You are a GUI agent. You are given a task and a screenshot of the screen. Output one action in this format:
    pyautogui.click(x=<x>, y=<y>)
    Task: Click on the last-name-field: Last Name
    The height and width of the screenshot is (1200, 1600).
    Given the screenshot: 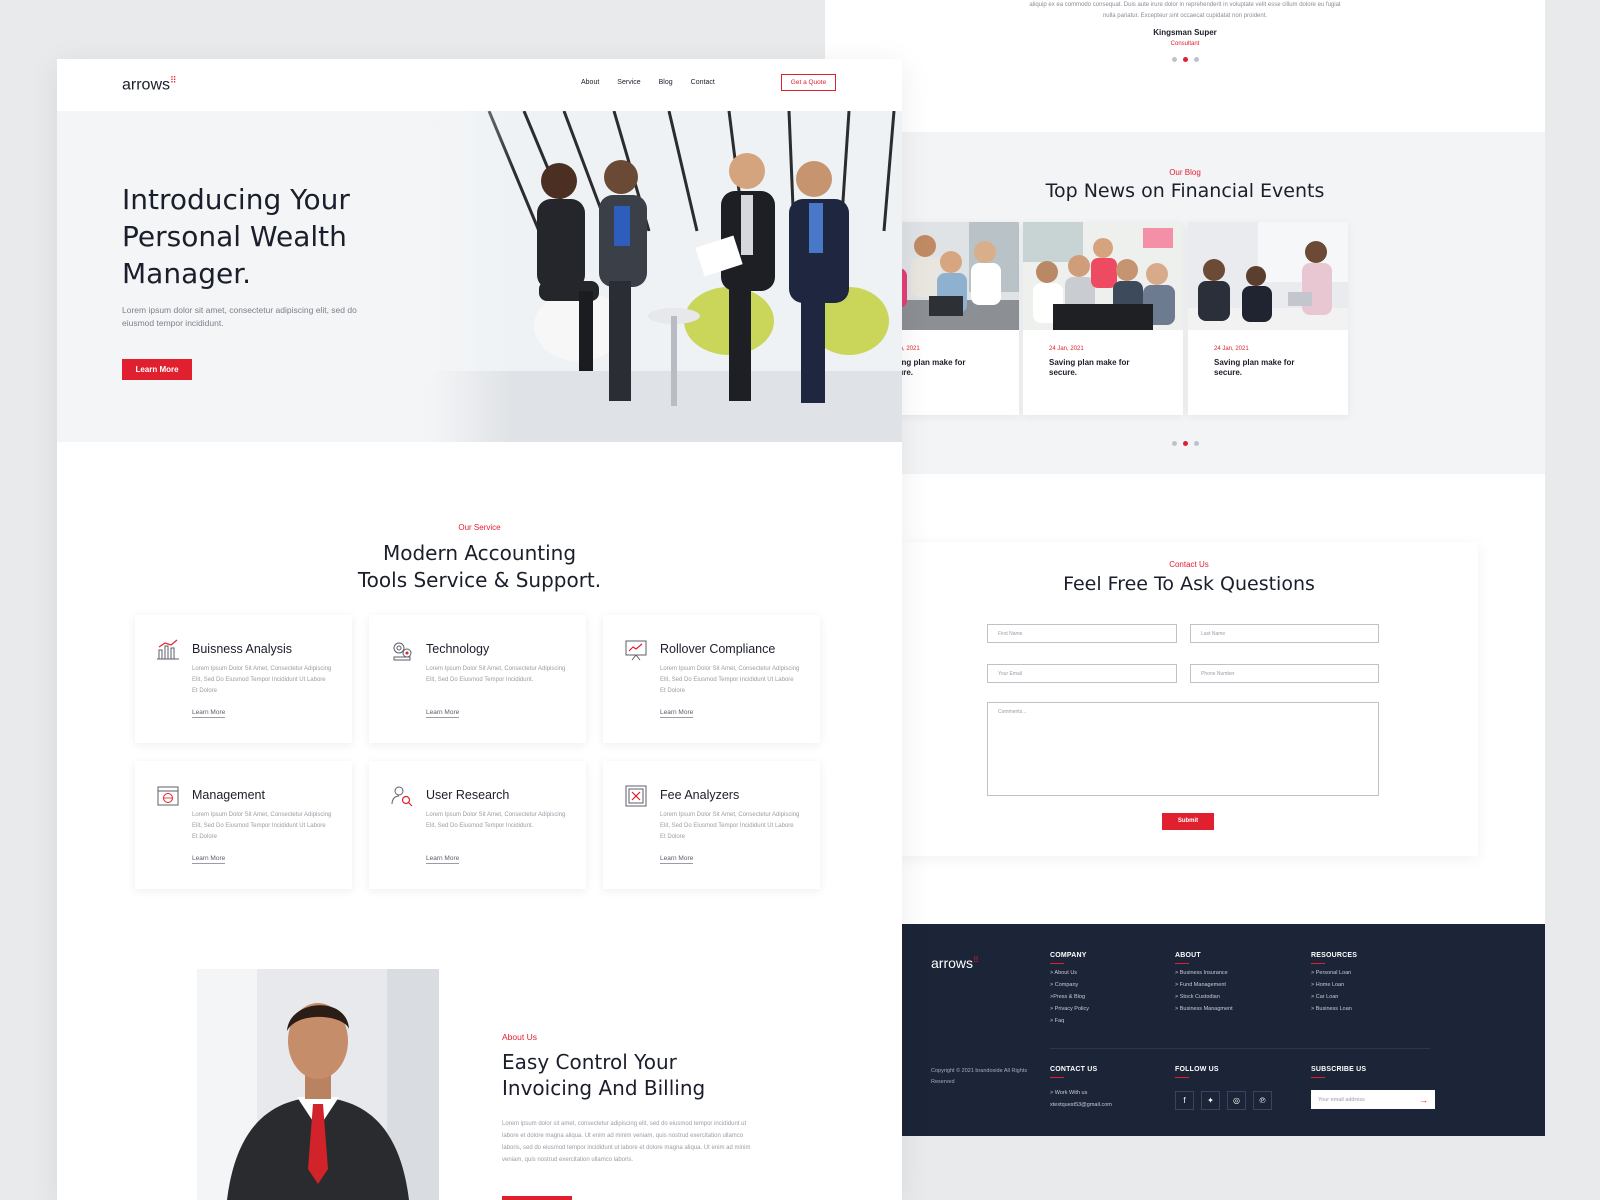 What is the action you would take?
    pyautogui.click(x=1284, y=633)
    